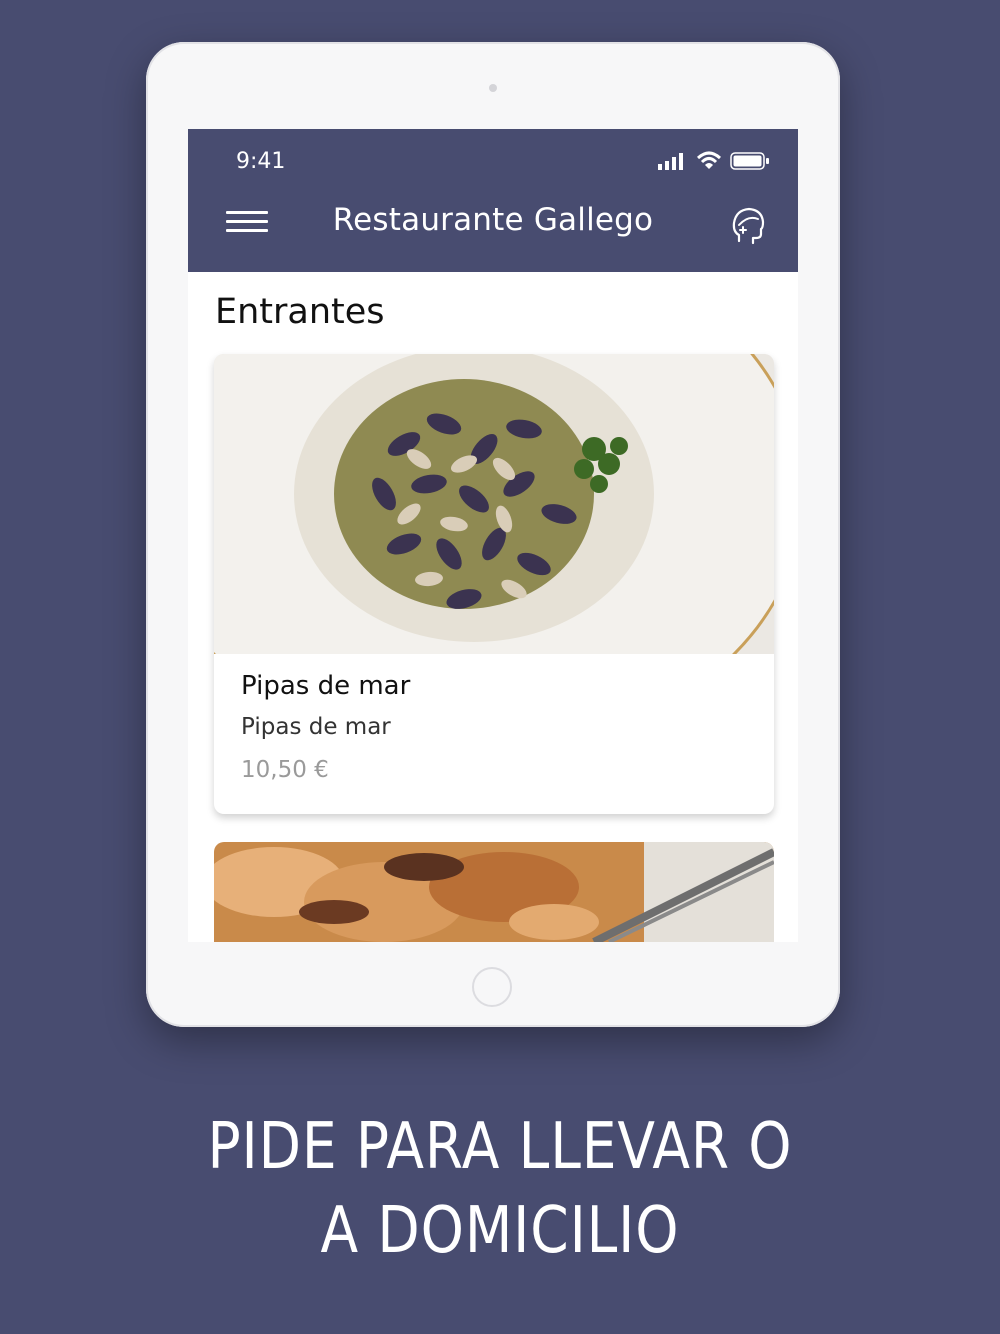 The image size is (1000, 1334). What do you see at coordinates (300, 312) in the screenshot?
I see `section-title: Entrantes` at bounding box center [300, 312].